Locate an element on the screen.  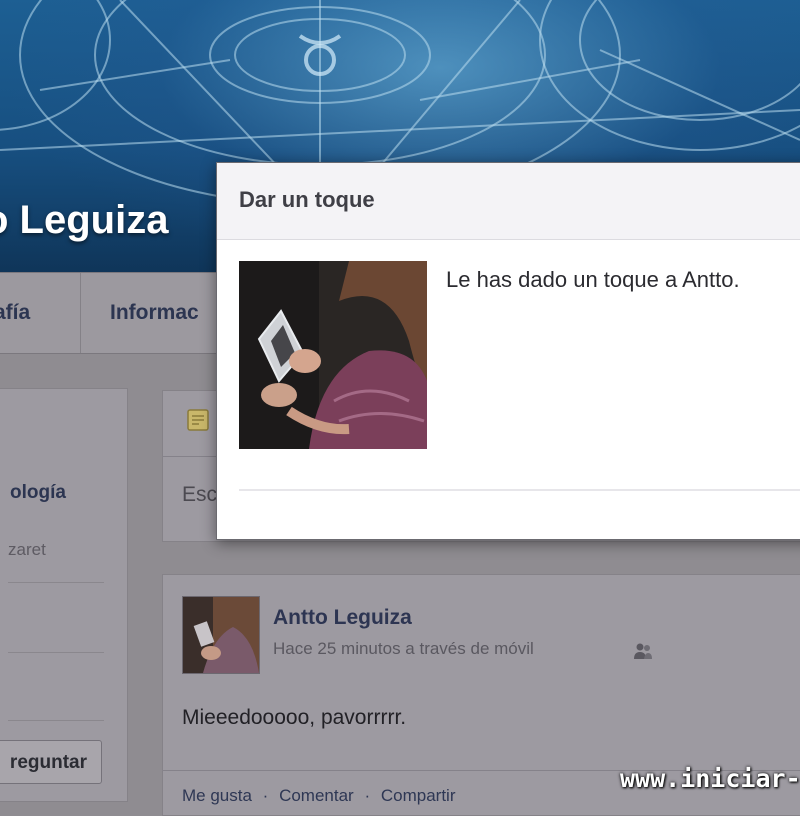
like-link: Me gusta is located at coordinates (217, 795).